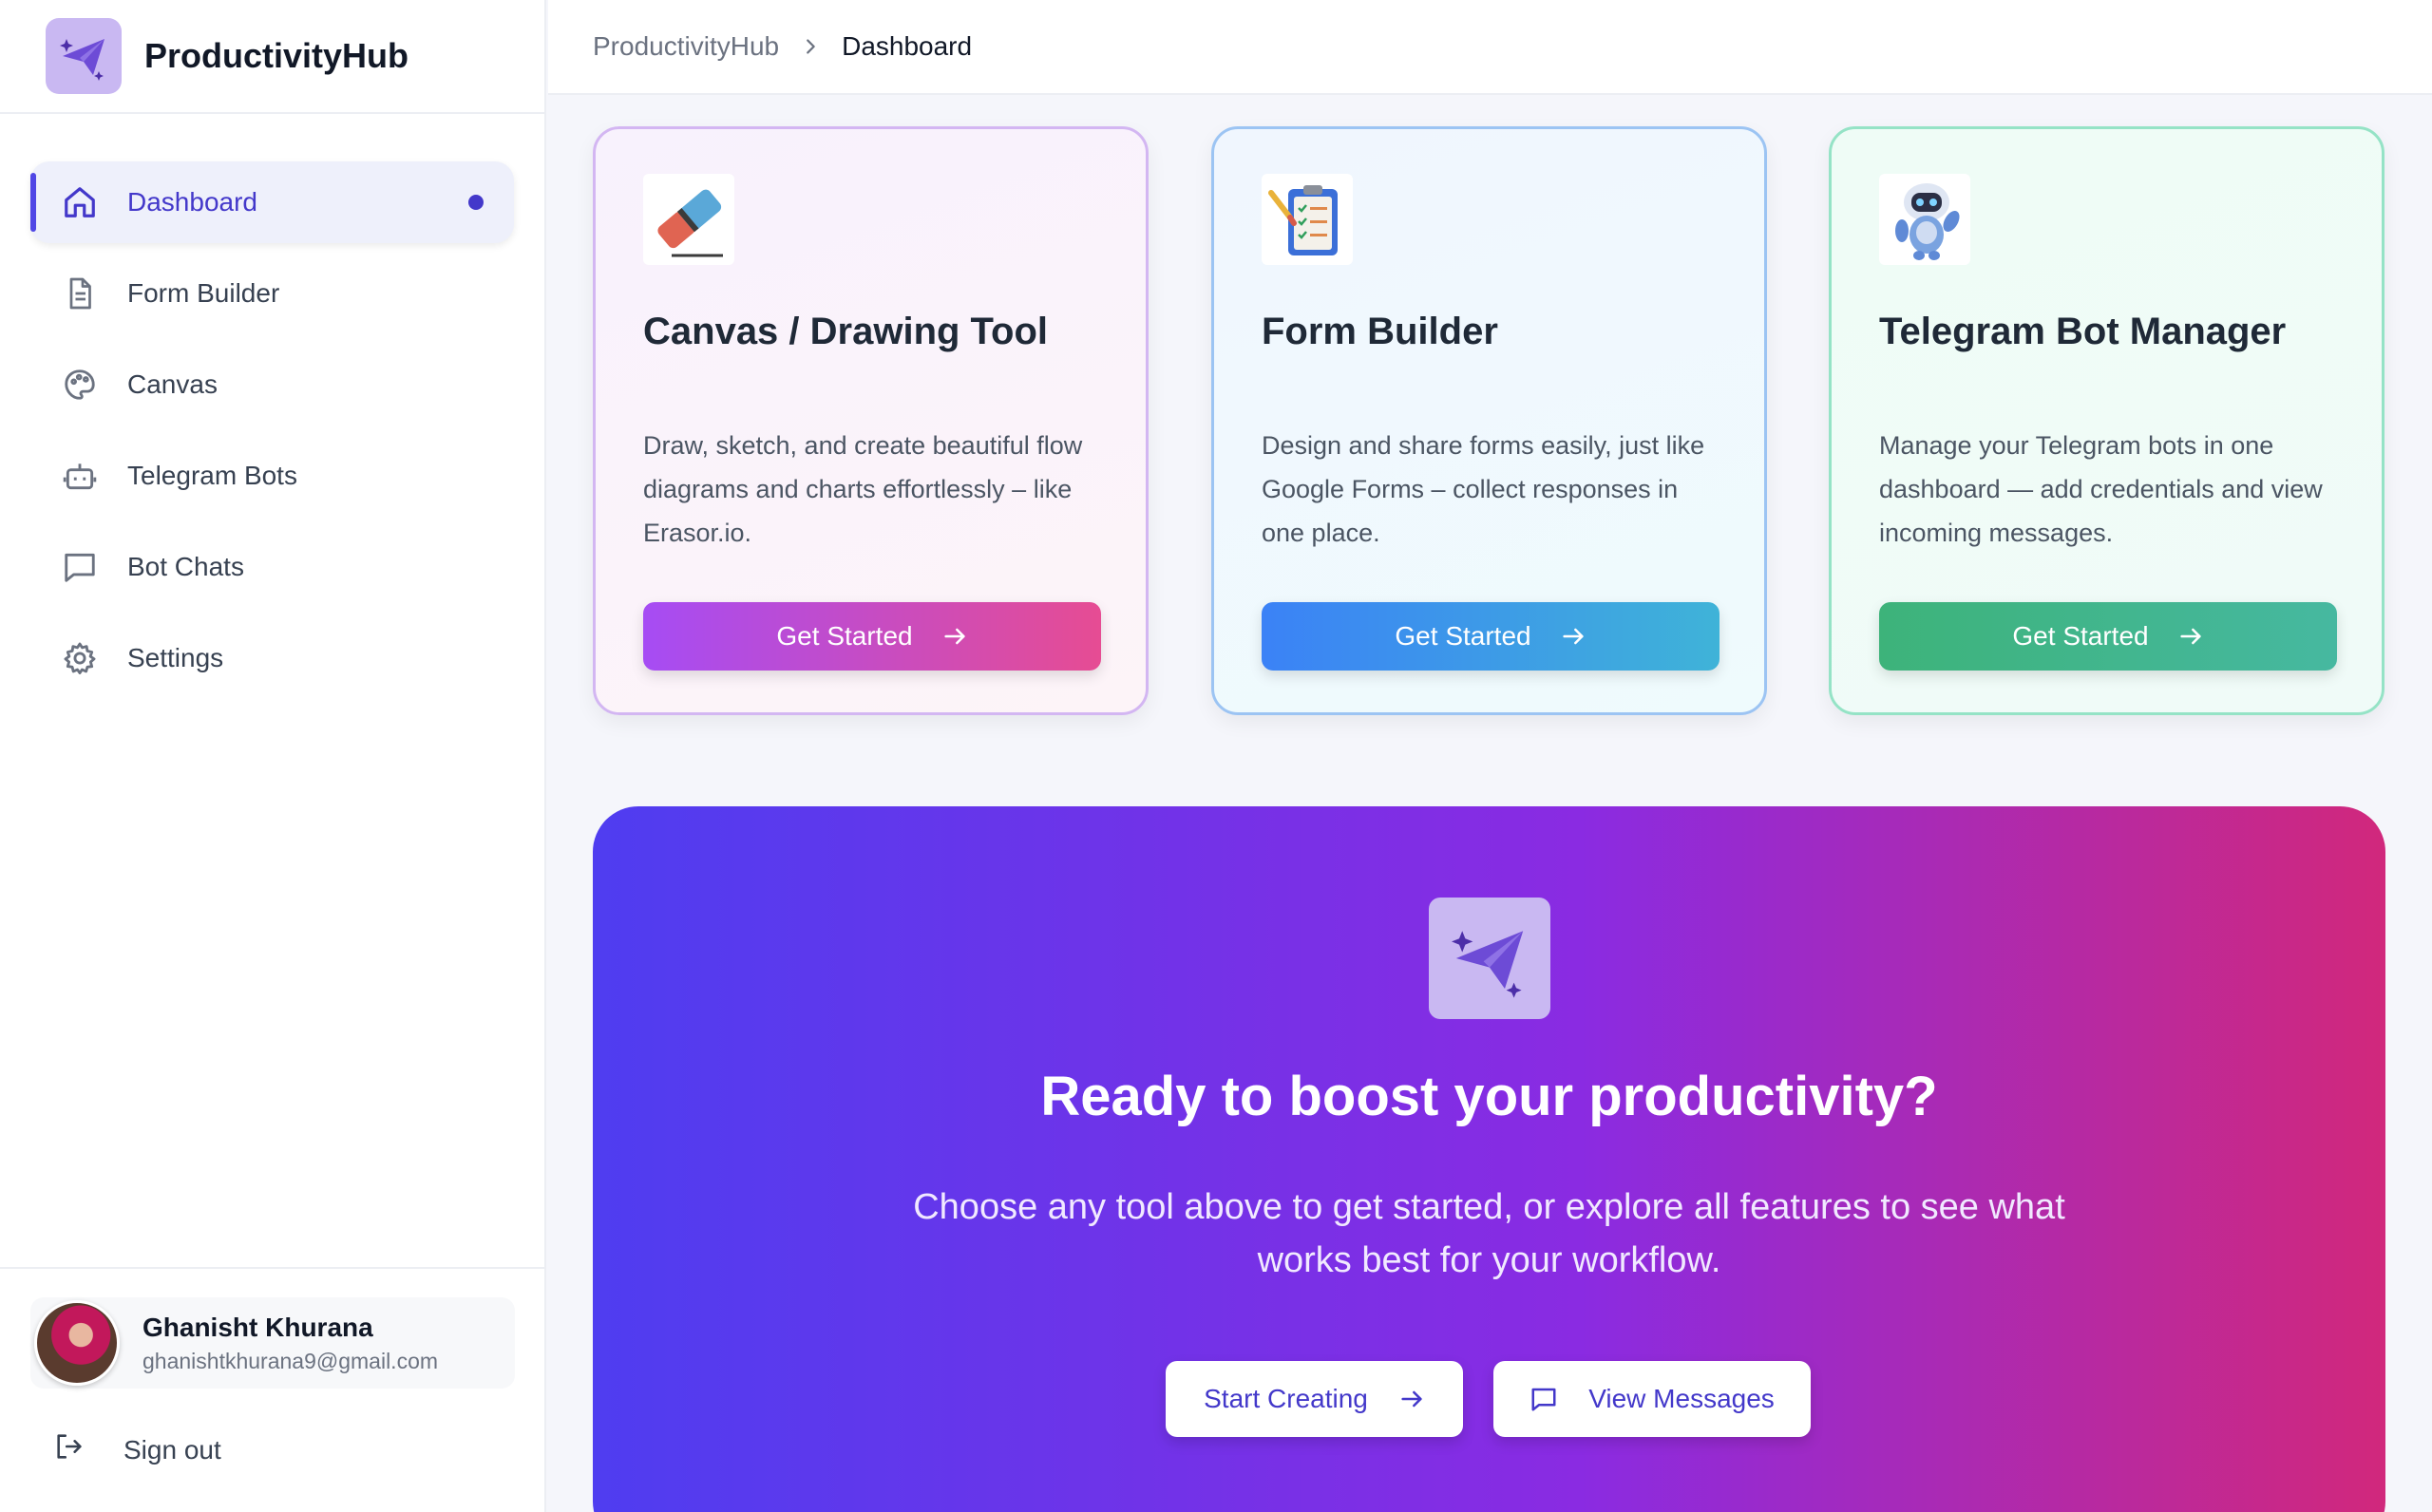  Describe the element at coordinates (686, 46) in the screenshot. I see `breadcrumb-root-link: ProductivityHub` at that location.